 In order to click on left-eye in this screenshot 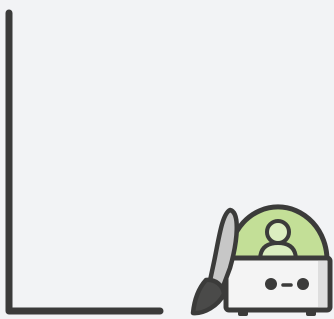, I will do `click(271, 284)`.